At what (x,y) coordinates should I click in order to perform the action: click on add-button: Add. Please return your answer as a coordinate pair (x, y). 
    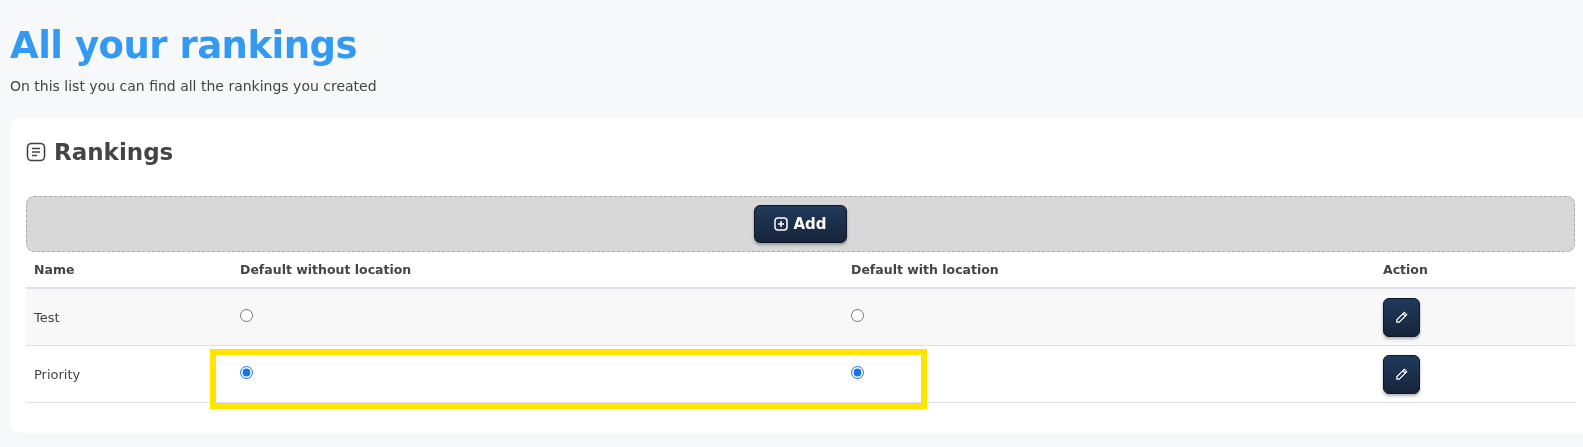
    Looking at the image, I should click on (800, 224).